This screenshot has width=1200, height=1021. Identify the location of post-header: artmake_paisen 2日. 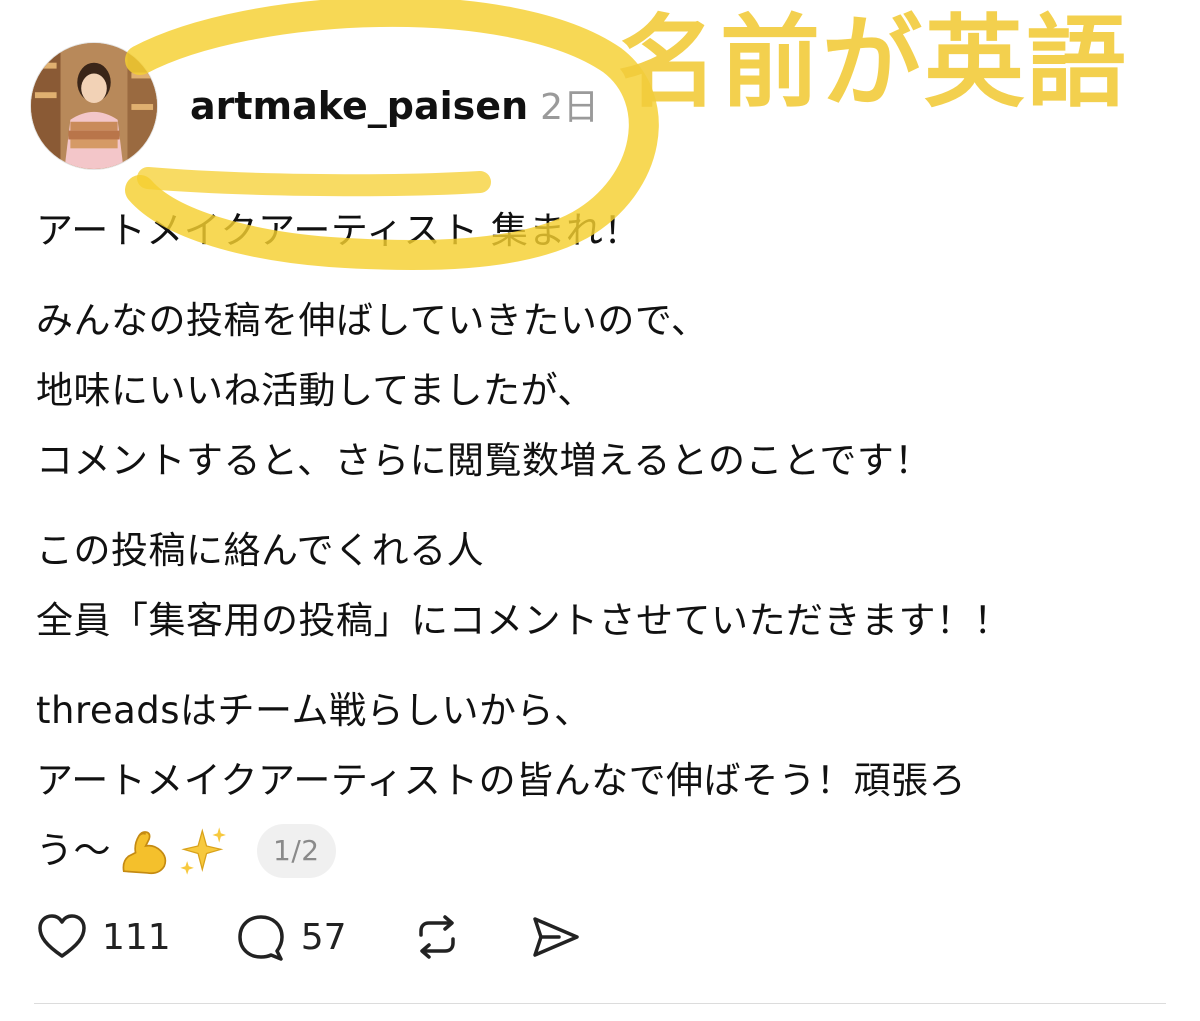
(394, 108).